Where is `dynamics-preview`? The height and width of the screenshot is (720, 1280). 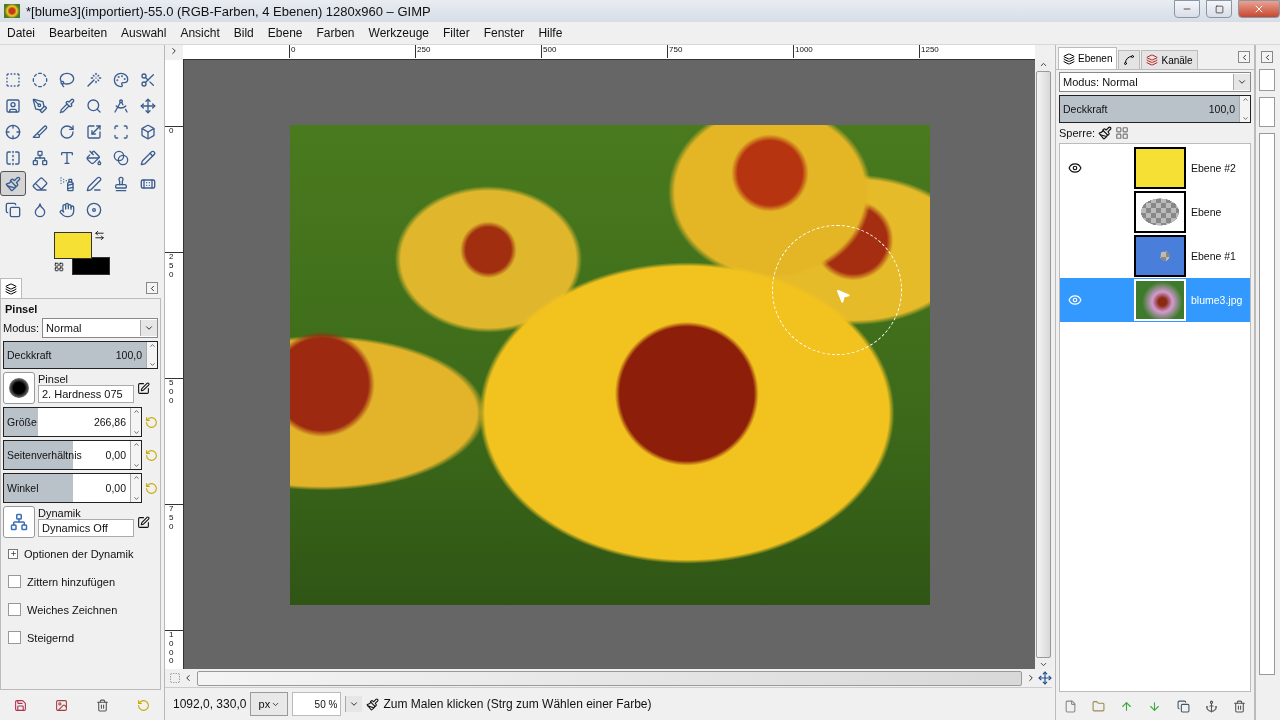
dynamics-preview is located at coordinates (19, 522).